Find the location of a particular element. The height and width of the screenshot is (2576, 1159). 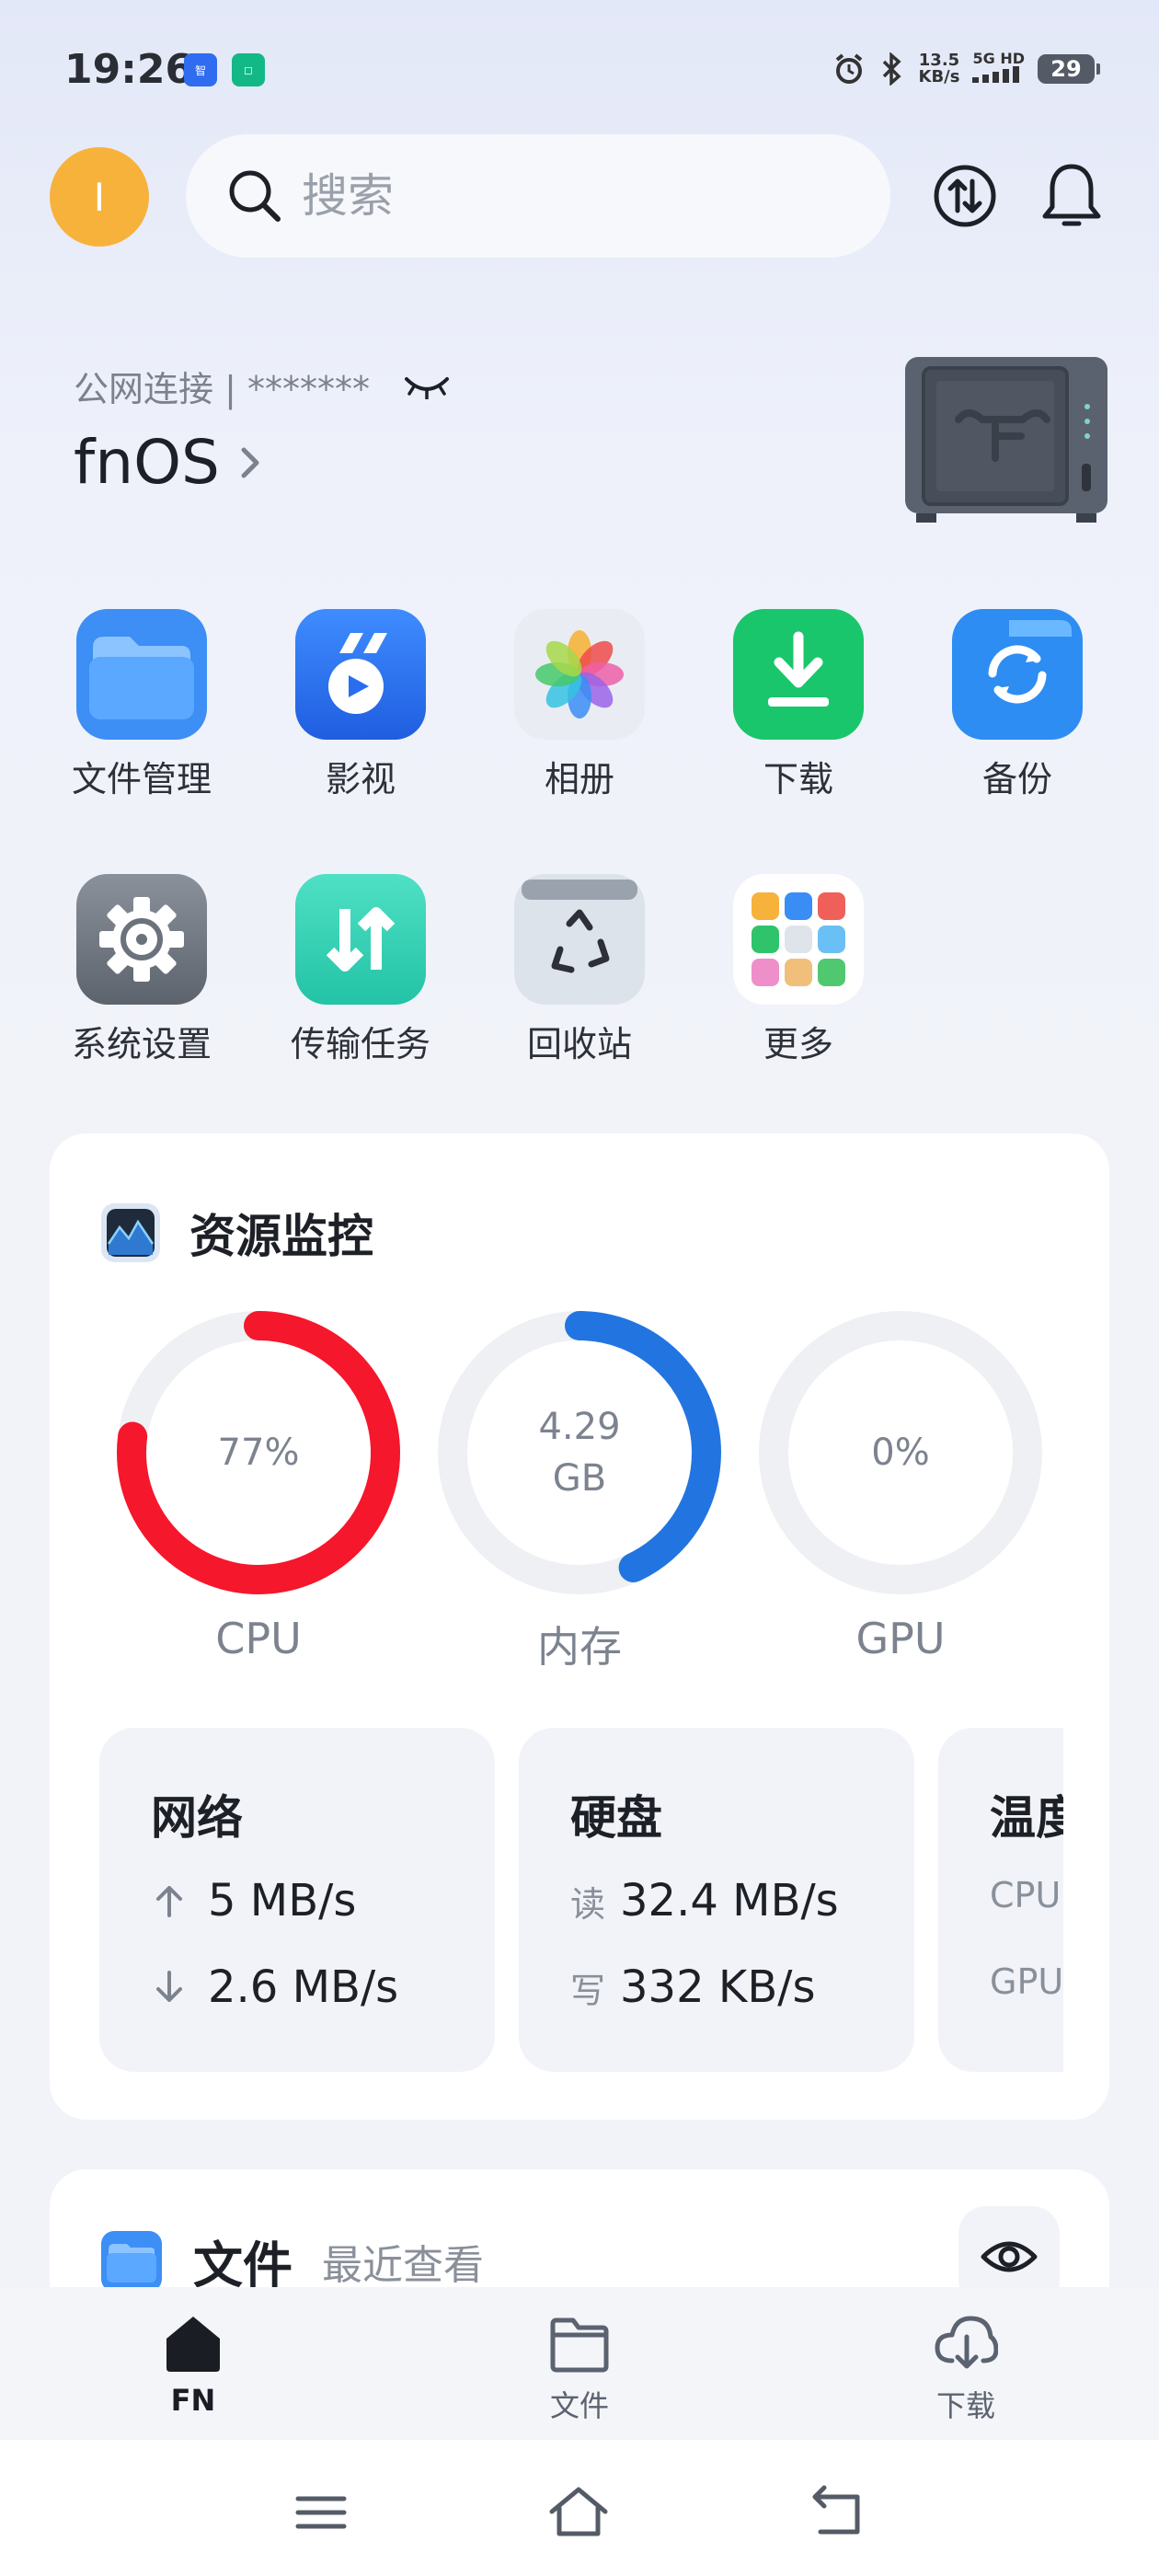

monitor-header: 资源监控 is located at coordinates (237, 1233).